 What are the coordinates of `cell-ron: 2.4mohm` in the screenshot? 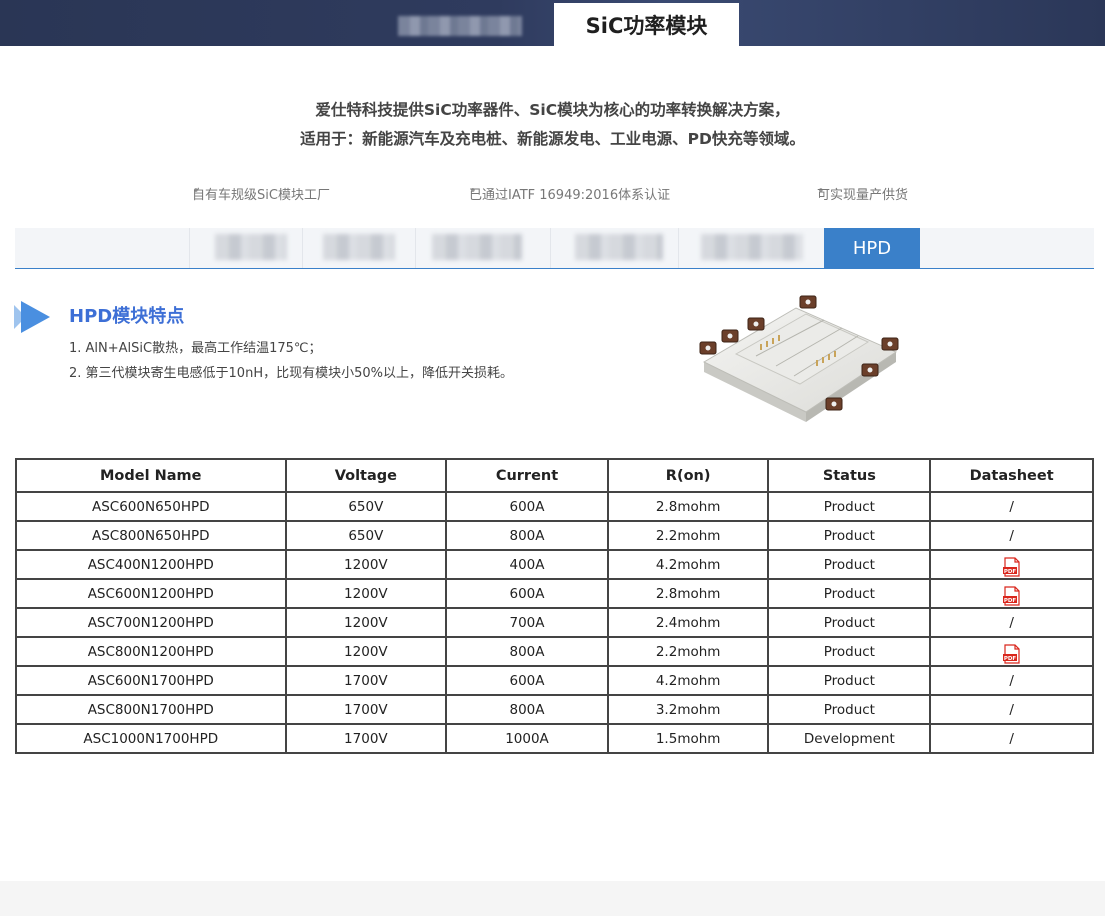 It's located at (688, 622).